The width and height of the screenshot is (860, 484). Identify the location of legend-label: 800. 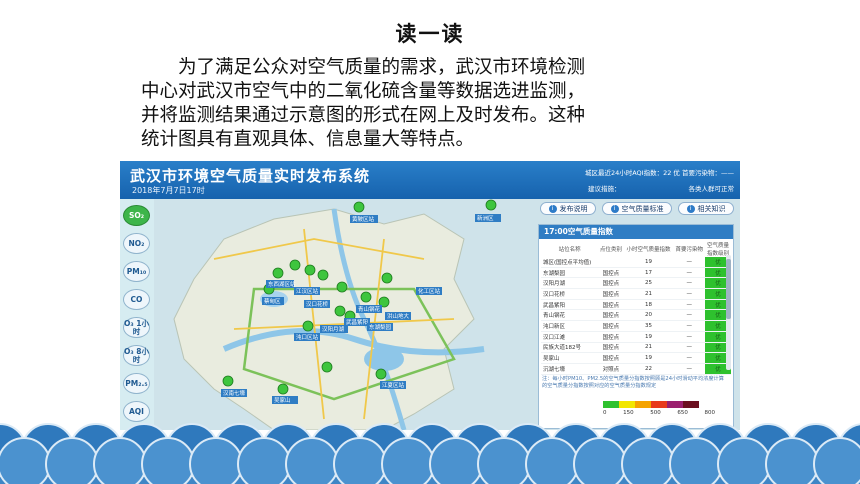
(710, 413).